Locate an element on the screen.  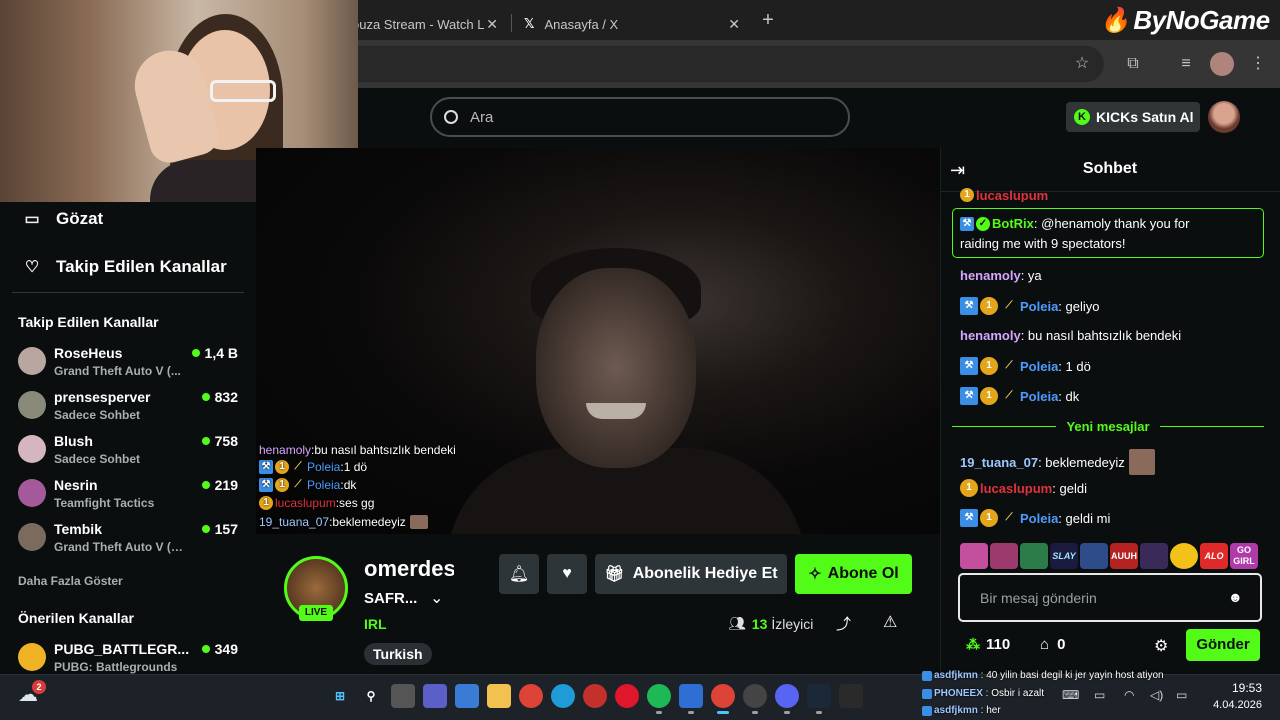
emote-button: ALO is located at coordinates (1214, 556).